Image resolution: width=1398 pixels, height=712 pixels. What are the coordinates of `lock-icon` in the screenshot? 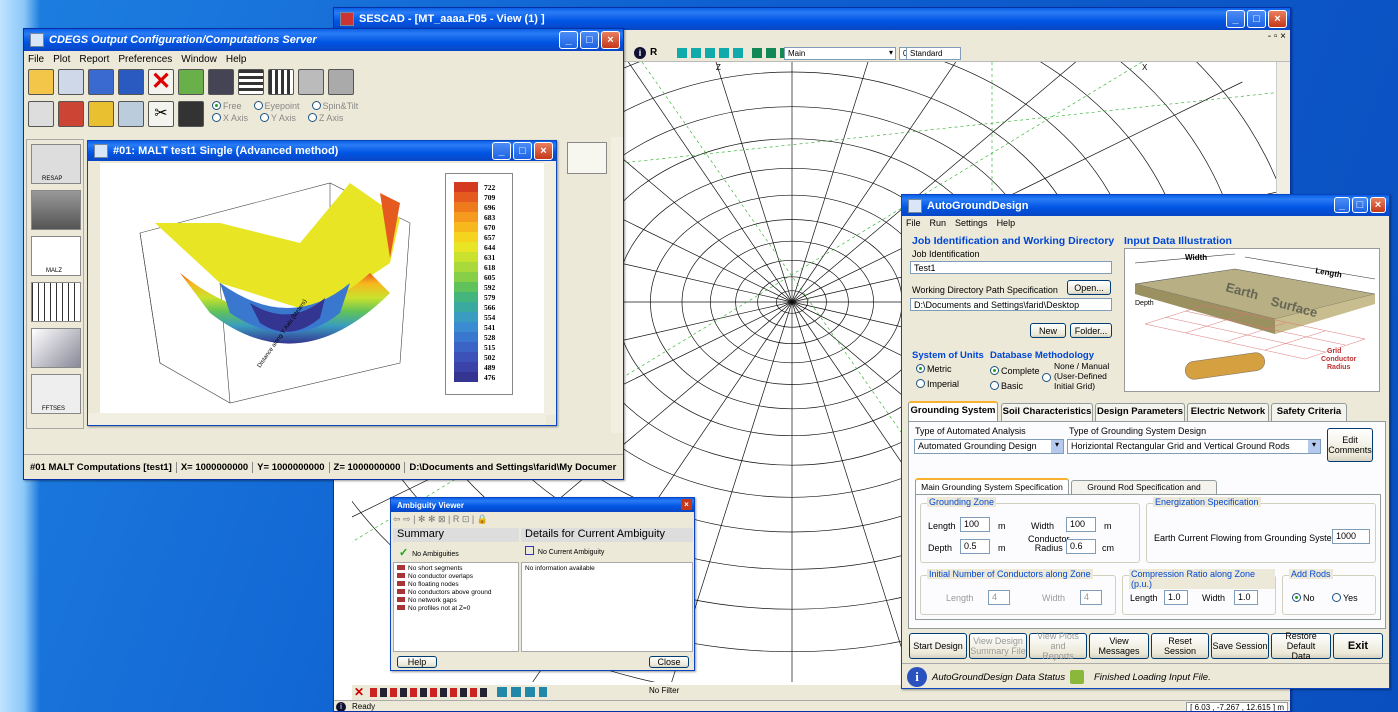 It's located at (41, 114).